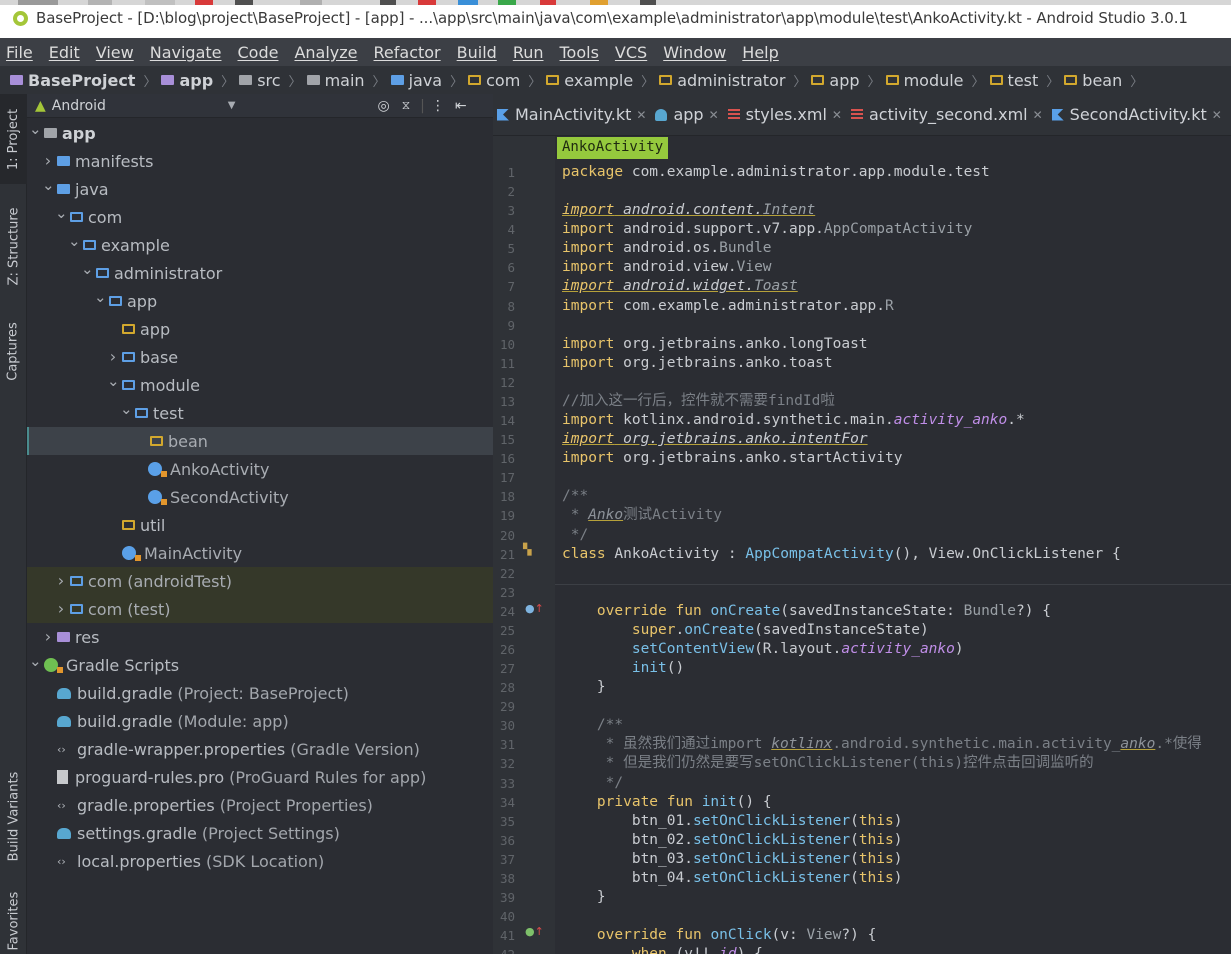 This screenshot has width=1231, height=954. What do you see at coordinates (862, 325) in the screenshot?
I see `code-line: 9` at bounding box center [862, 325].